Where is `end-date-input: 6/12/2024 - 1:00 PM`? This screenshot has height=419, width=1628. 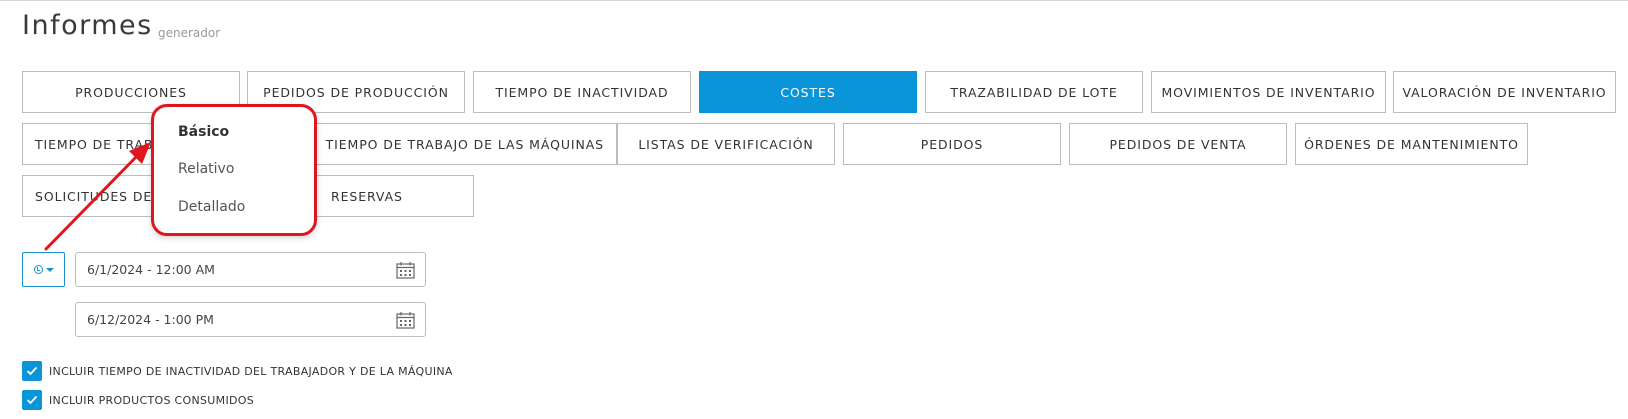 end-date-input: 6/12/2024 - 1:00 PM is located at coordinates (250, 319).